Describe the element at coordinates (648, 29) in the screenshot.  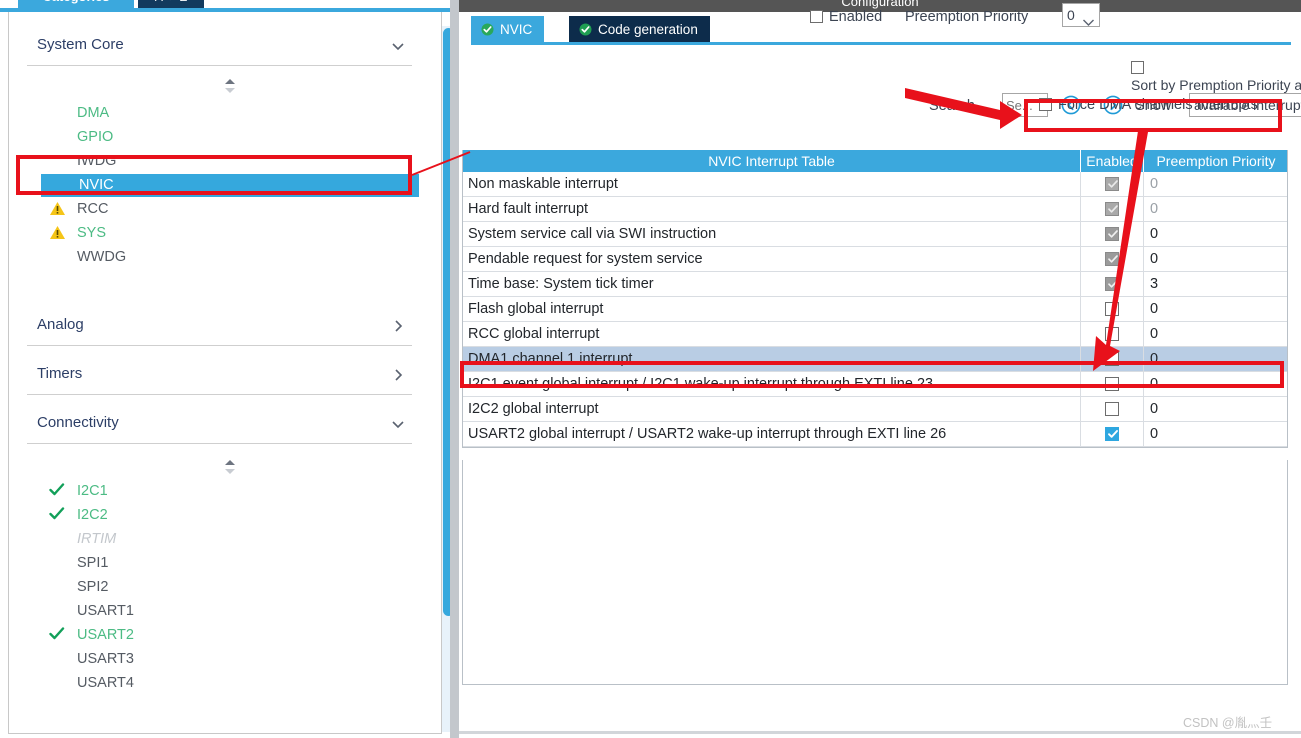
I see `tab-code-generation-label: Code generation` at that location.